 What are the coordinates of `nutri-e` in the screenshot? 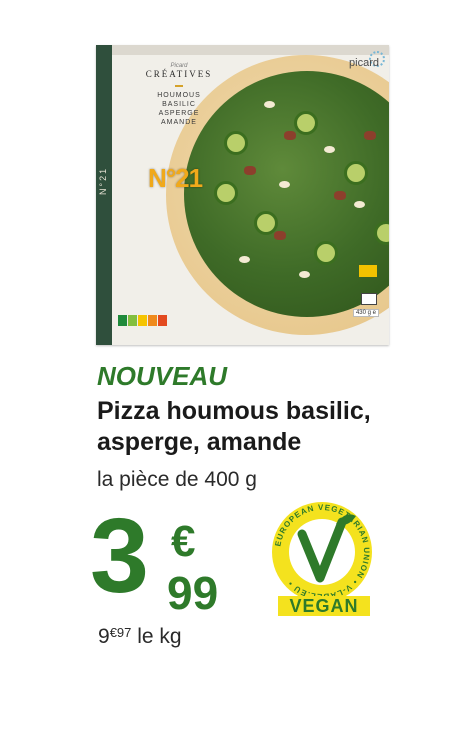 It's located at (162, 320).